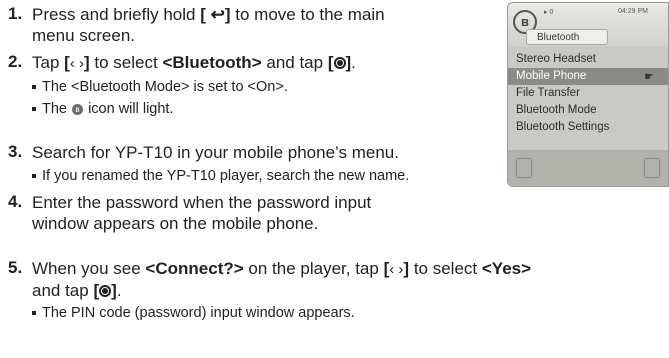  I want to click on hand-pointer-icon: ☛, so click(649, 77).